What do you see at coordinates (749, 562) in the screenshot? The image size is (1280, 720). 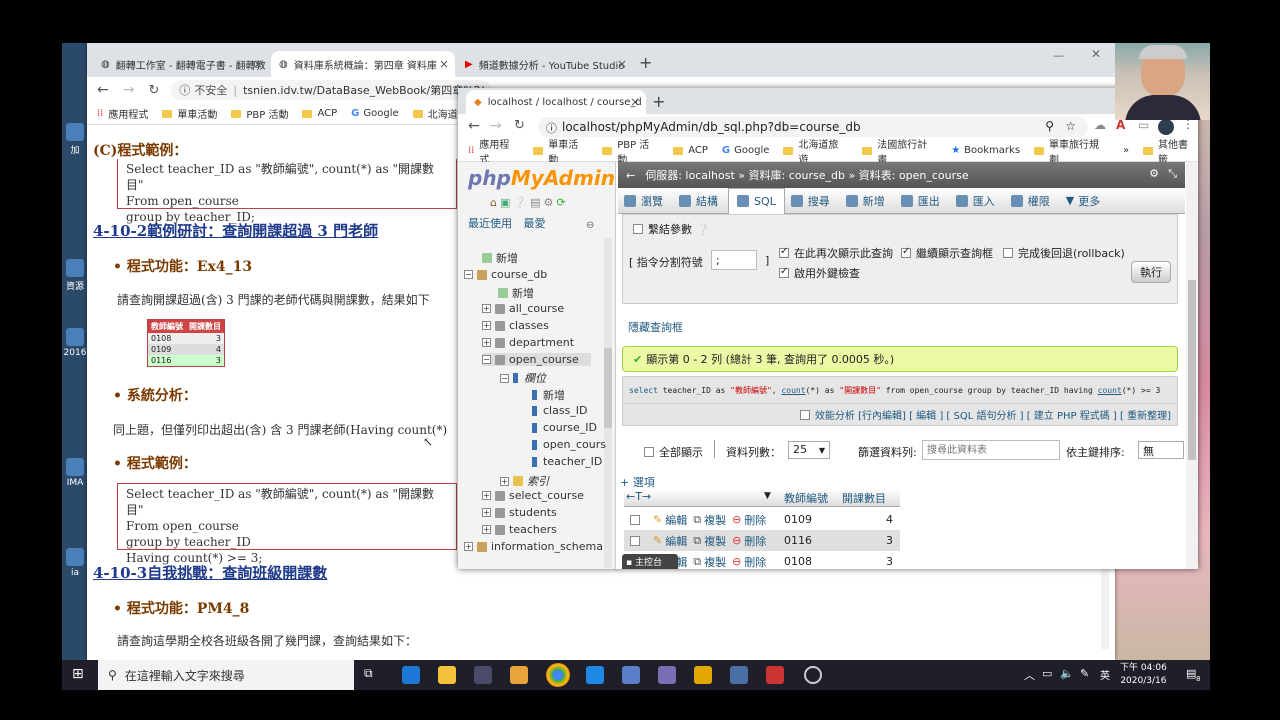 I see `delete-action: ⊖ 刪除` at bounding box center [749, 562].